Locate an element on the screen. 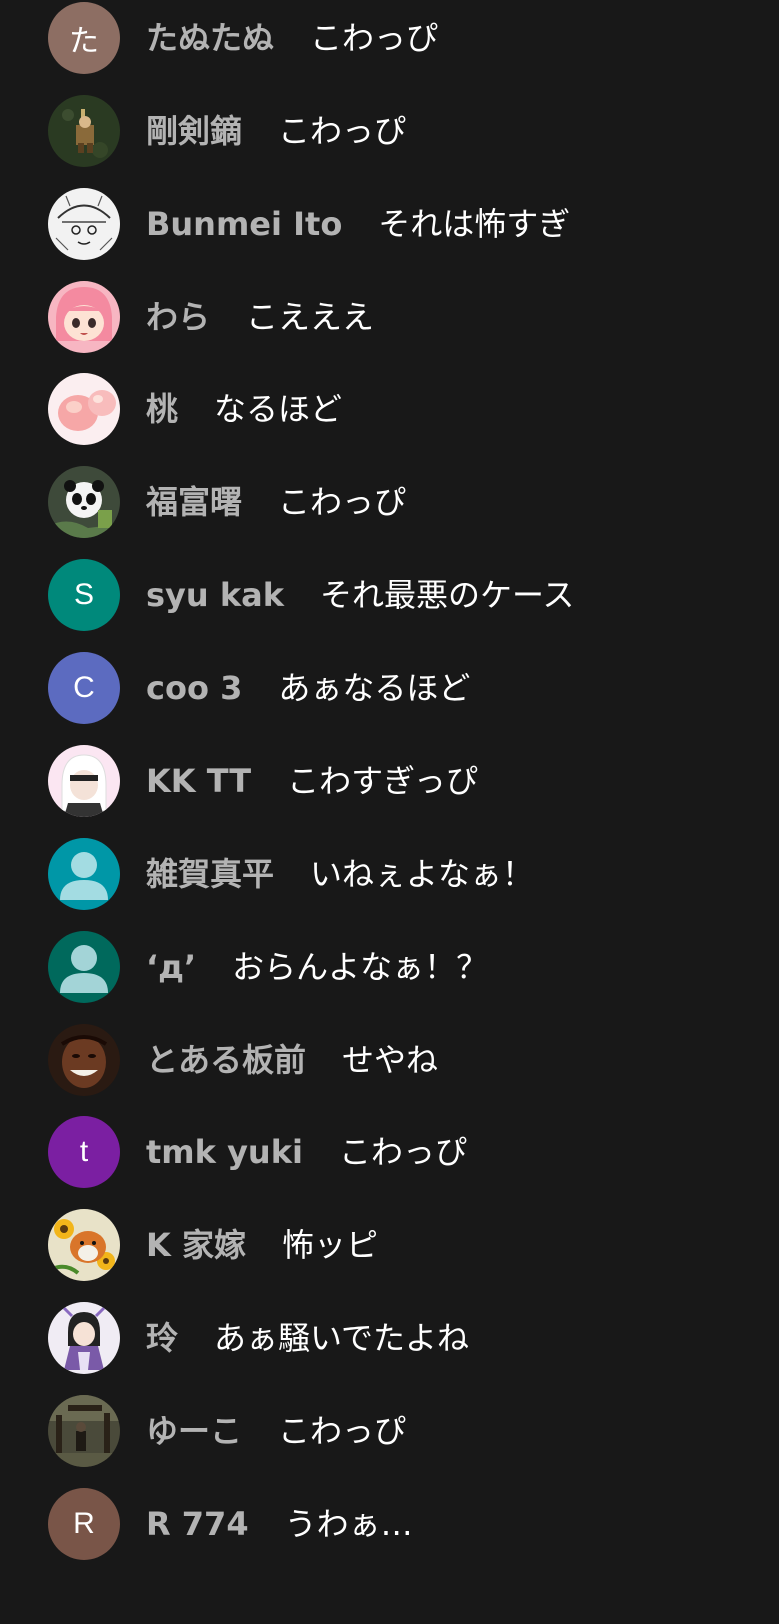  message-text: それ最悪のケース is located at coordinates (447, 595).